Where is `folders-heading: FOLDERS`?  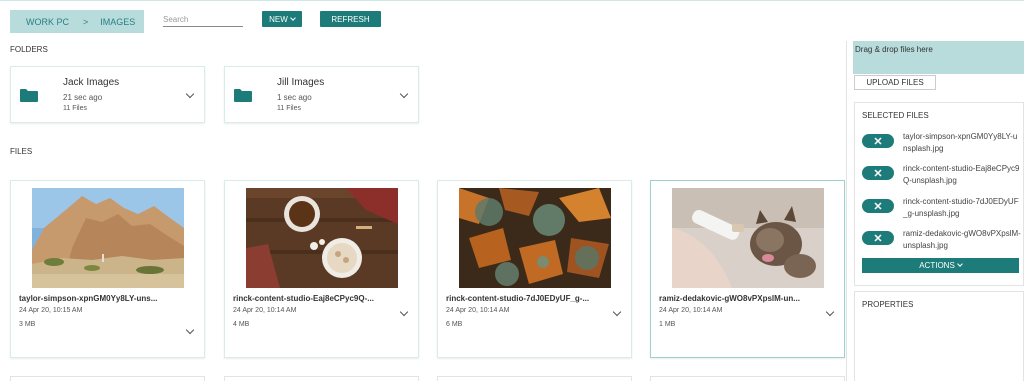 folders-heading: FOLDERS is located at coordinates (29, 49).